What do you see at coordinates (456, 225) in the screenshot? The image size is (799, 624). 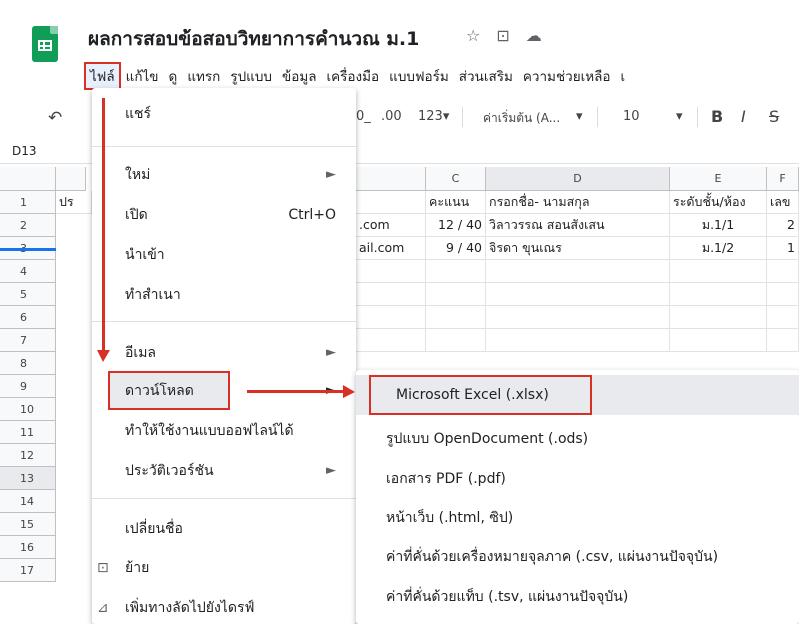 I see `cell-c2: 12 / 40` at bounding box center [456, 225].